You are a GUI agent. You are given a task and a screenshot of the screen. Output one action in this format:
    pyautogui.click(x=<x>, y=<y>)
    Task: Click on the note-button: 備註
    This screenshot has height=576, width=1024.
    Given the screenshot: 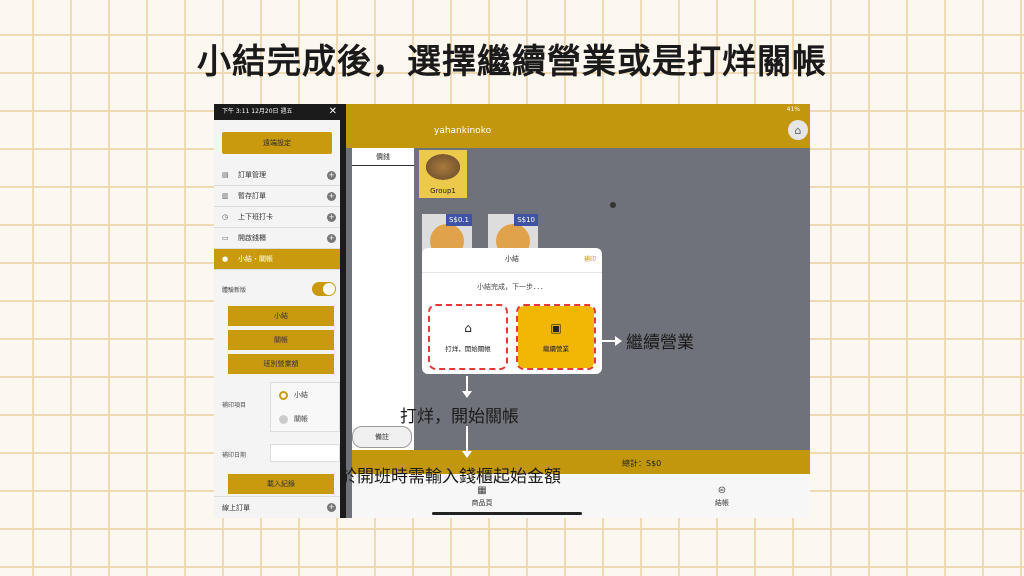 What is the action you would take?
    pyautogui.click(x=382, y=437)
    